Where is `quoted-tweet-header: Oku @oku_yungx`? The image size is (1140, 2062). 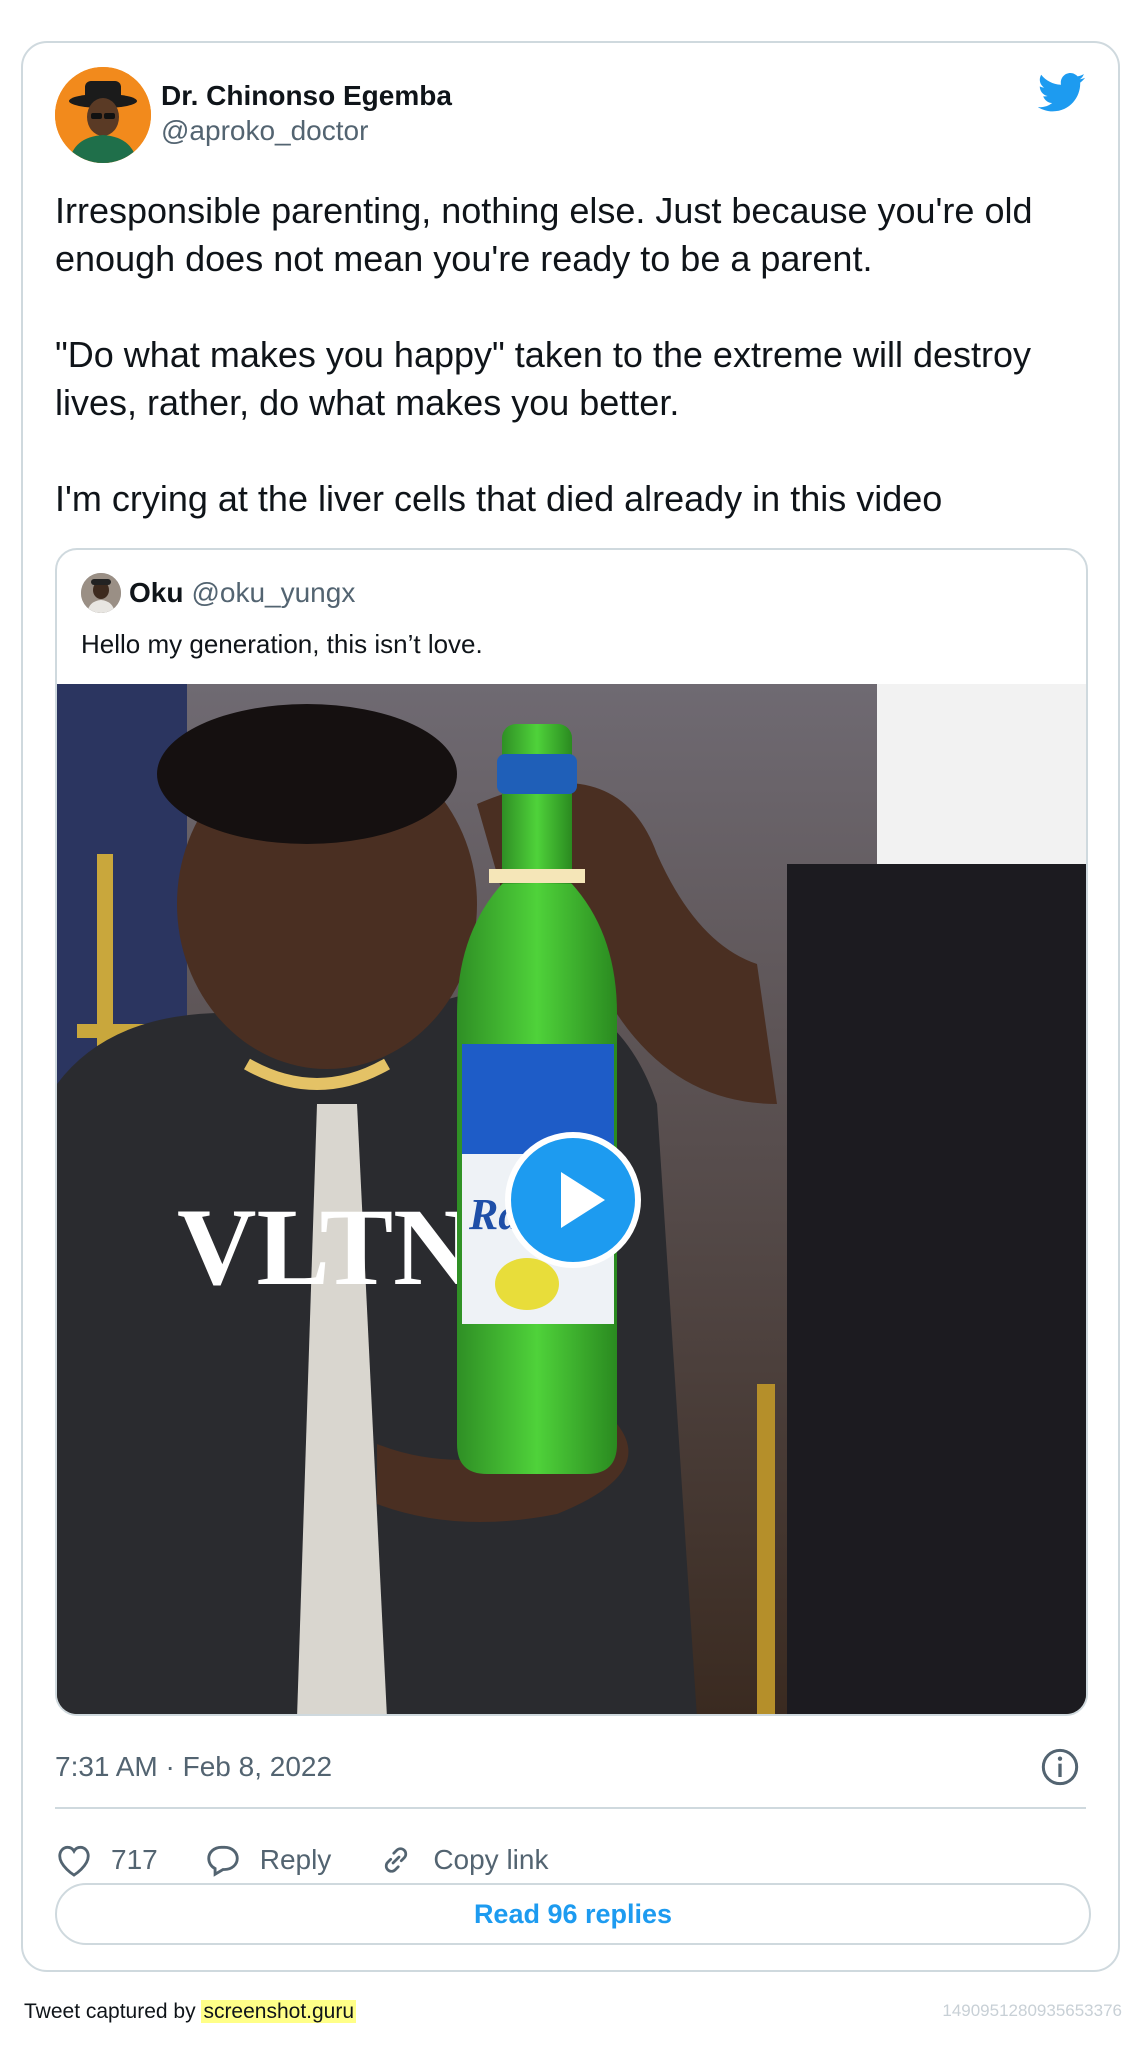
quoted-tweet-header: Oku @oku_yungx is located at coordinates (218, 593).